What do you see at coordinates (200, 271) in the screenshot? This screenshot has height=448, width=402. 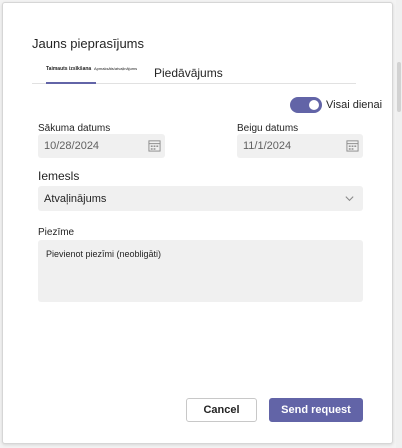 I see `note-textarea: Pievienot piezīmi (neobligāti)` at bounding box center [200, 271].